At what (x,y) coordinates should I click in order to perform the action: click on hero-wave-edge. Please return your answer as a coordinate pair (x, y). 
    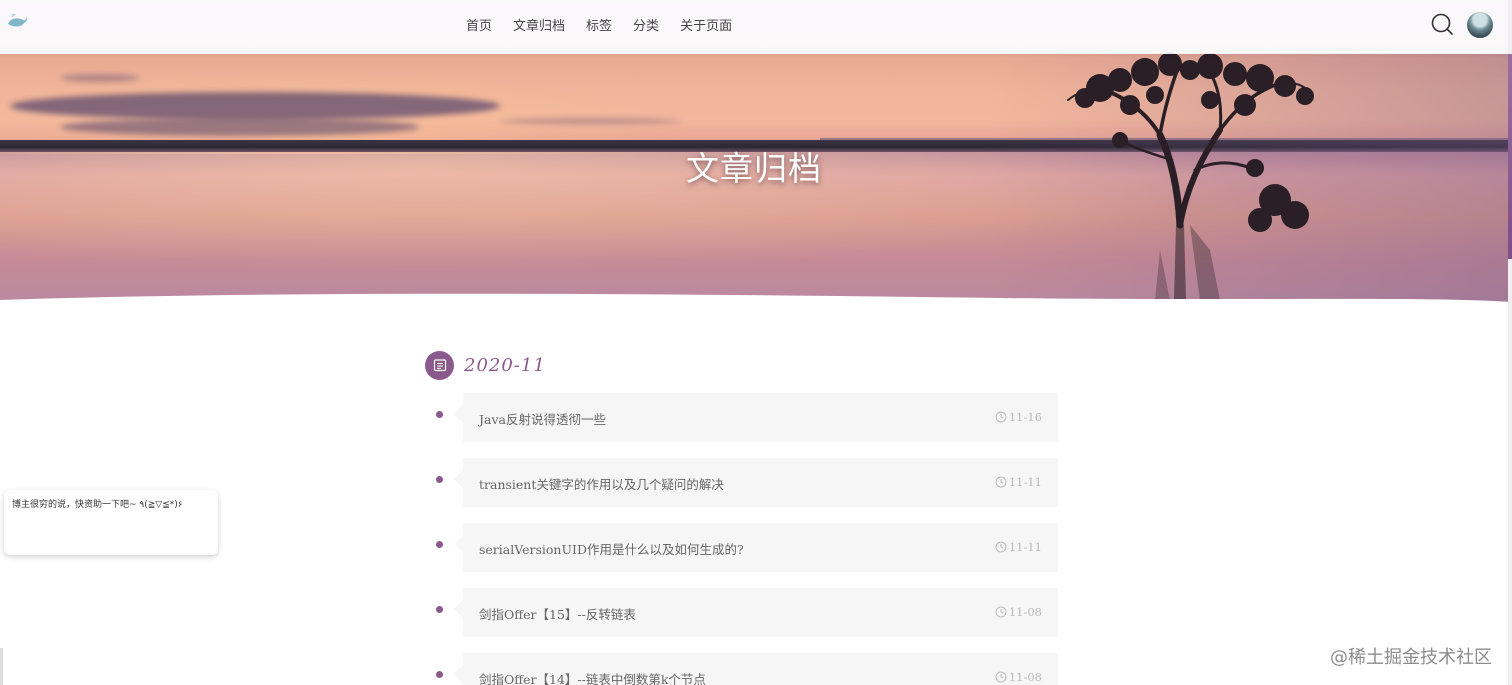
    Looking at the image, I should click on (756, 302).